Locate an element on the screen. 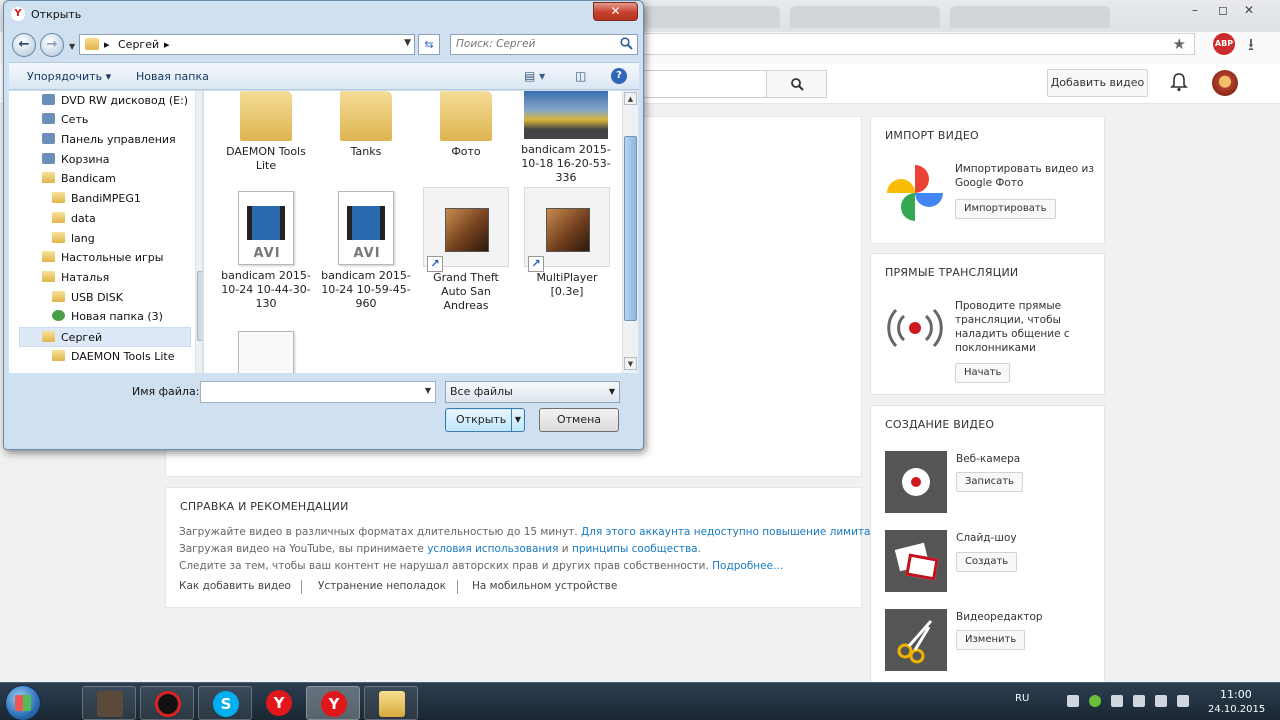 This screenshot has height=720, width=1280. volume-icon is located at coordinates (1117, 701).